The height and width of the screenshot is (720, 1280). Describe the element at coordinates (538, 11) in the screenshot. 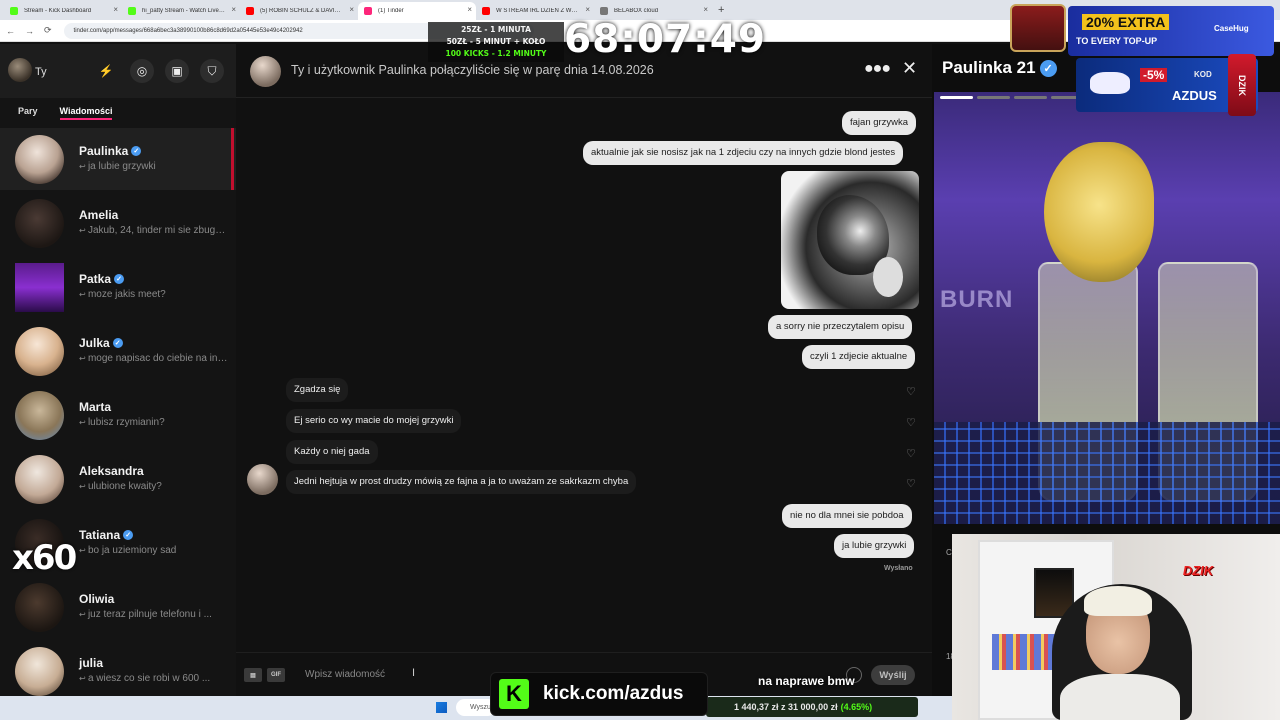

I see `tab-label: W STREAM IRL DZIEN Z WERONIKA` at that location.